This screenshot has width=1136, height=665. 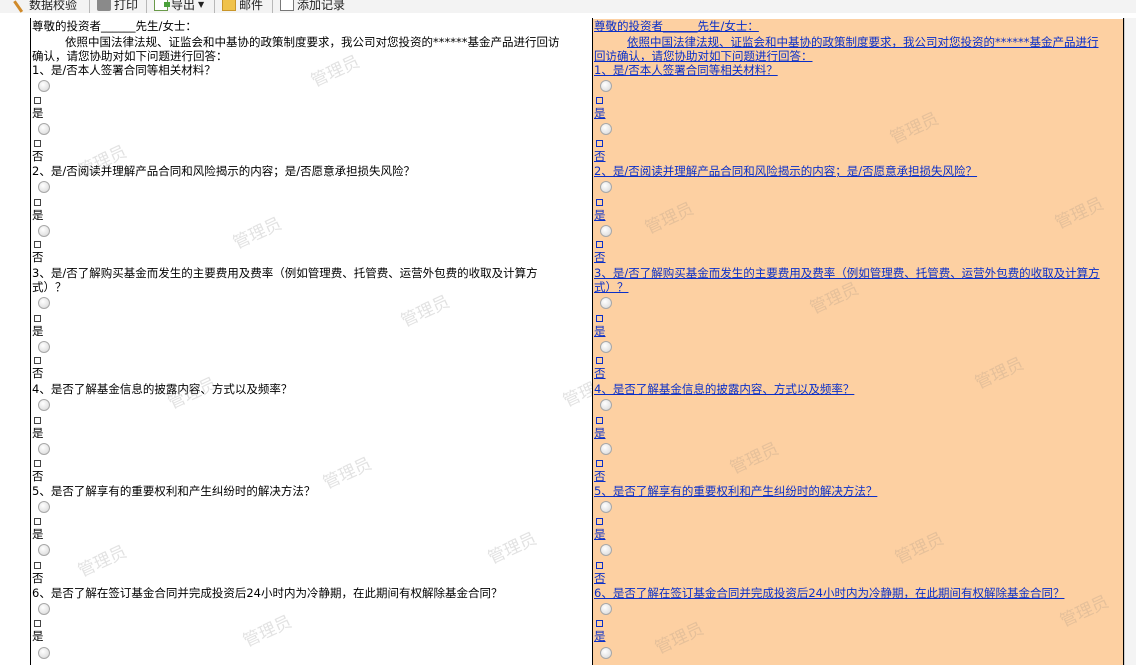 What do you see at coordinates (117, 6) in the screenshot?
I see `print-button: 打印` at bounding box center [117, 6].